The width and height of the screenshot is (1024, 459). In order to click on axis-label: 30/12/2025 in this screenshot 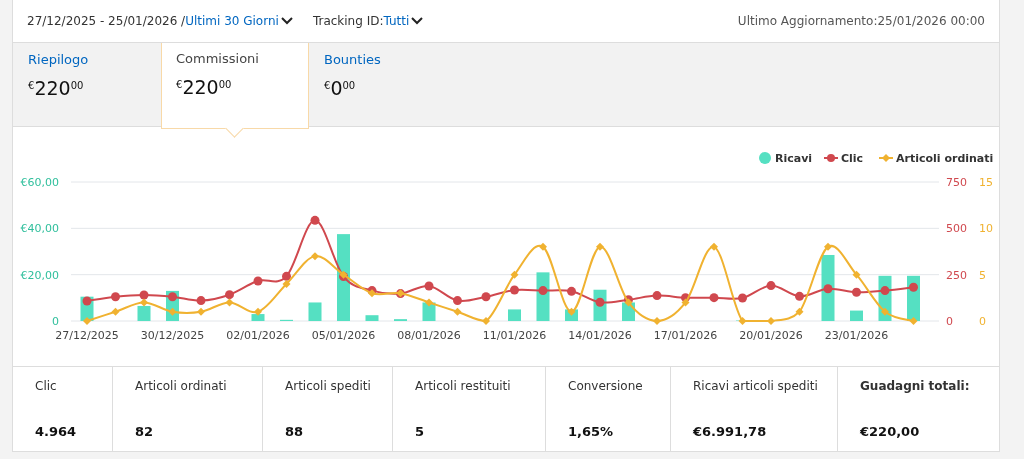, I will do `click(172, 335)`.